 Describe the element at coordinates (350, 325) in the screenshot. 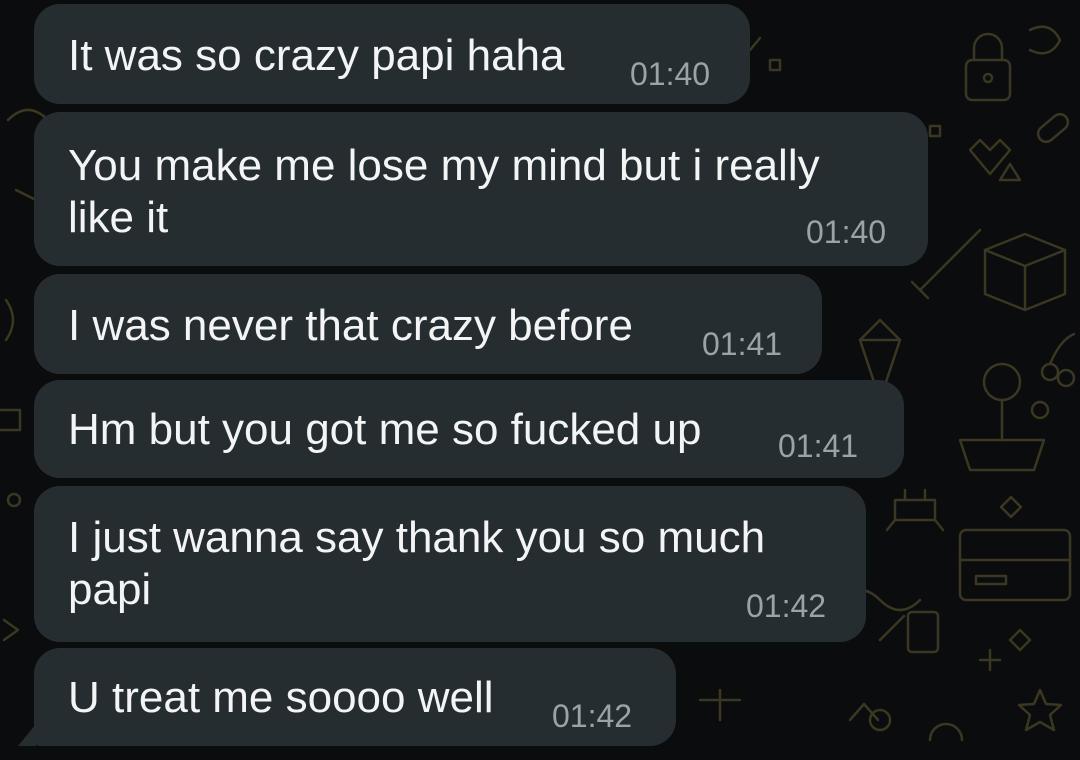

I see `message-text: I was never that crazy before` at that location.